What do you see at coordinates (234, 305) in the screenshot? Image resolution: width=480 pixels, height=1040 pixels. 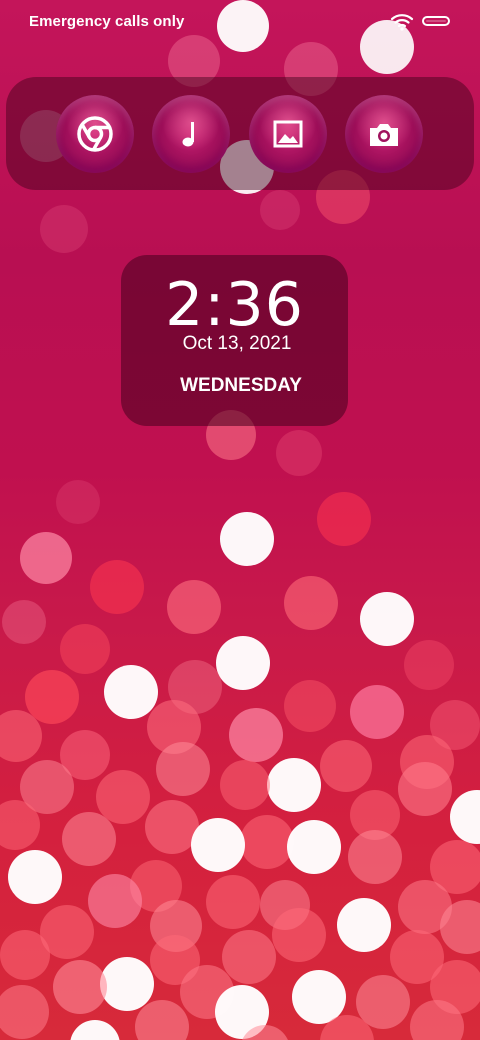 I see `clock-time: 2:36` at bounding box center [234, 305].